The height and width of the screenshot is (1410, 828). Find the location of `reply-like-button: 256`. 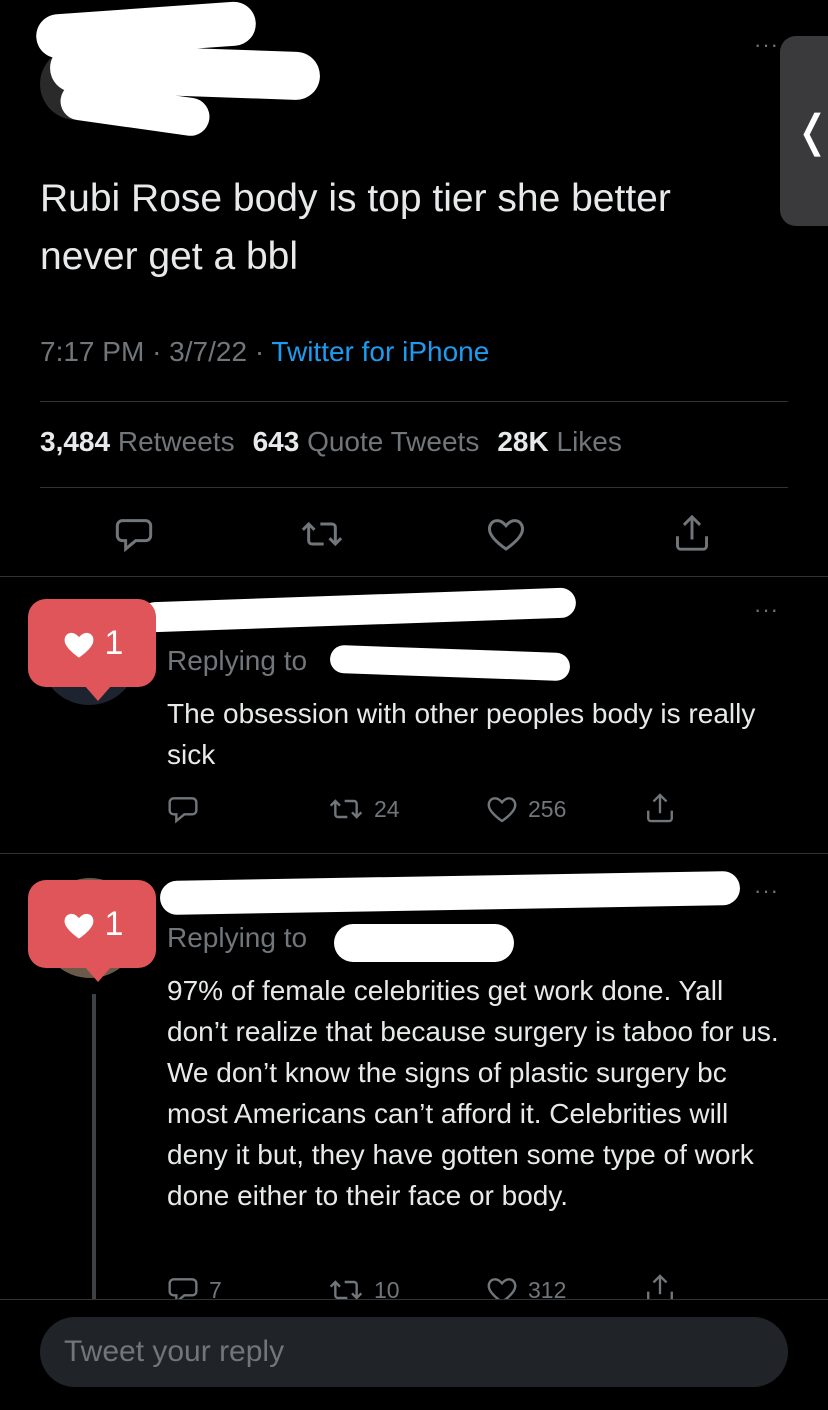

reply-like-button: 256 is located at coordinates (526, 809).